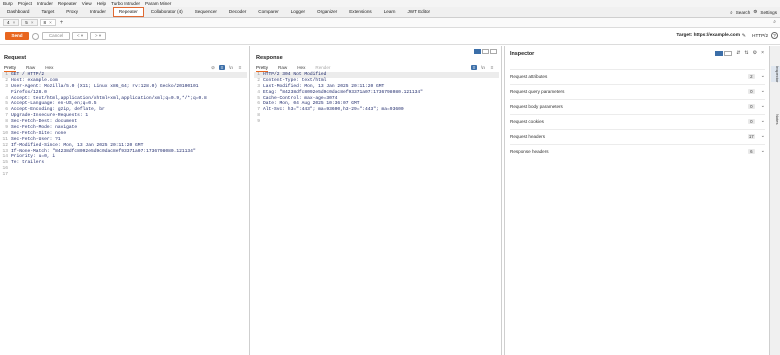 This screenshot has height=355, width=780. I want to click on menu-param-miner: Param Miner, so click(158, 3).